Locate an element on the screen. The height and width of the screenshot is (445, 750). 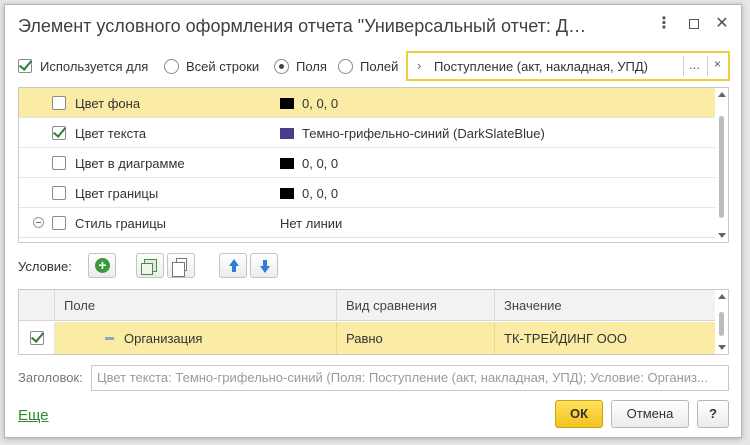
collapse-icon is located at coordinates (38, 222).